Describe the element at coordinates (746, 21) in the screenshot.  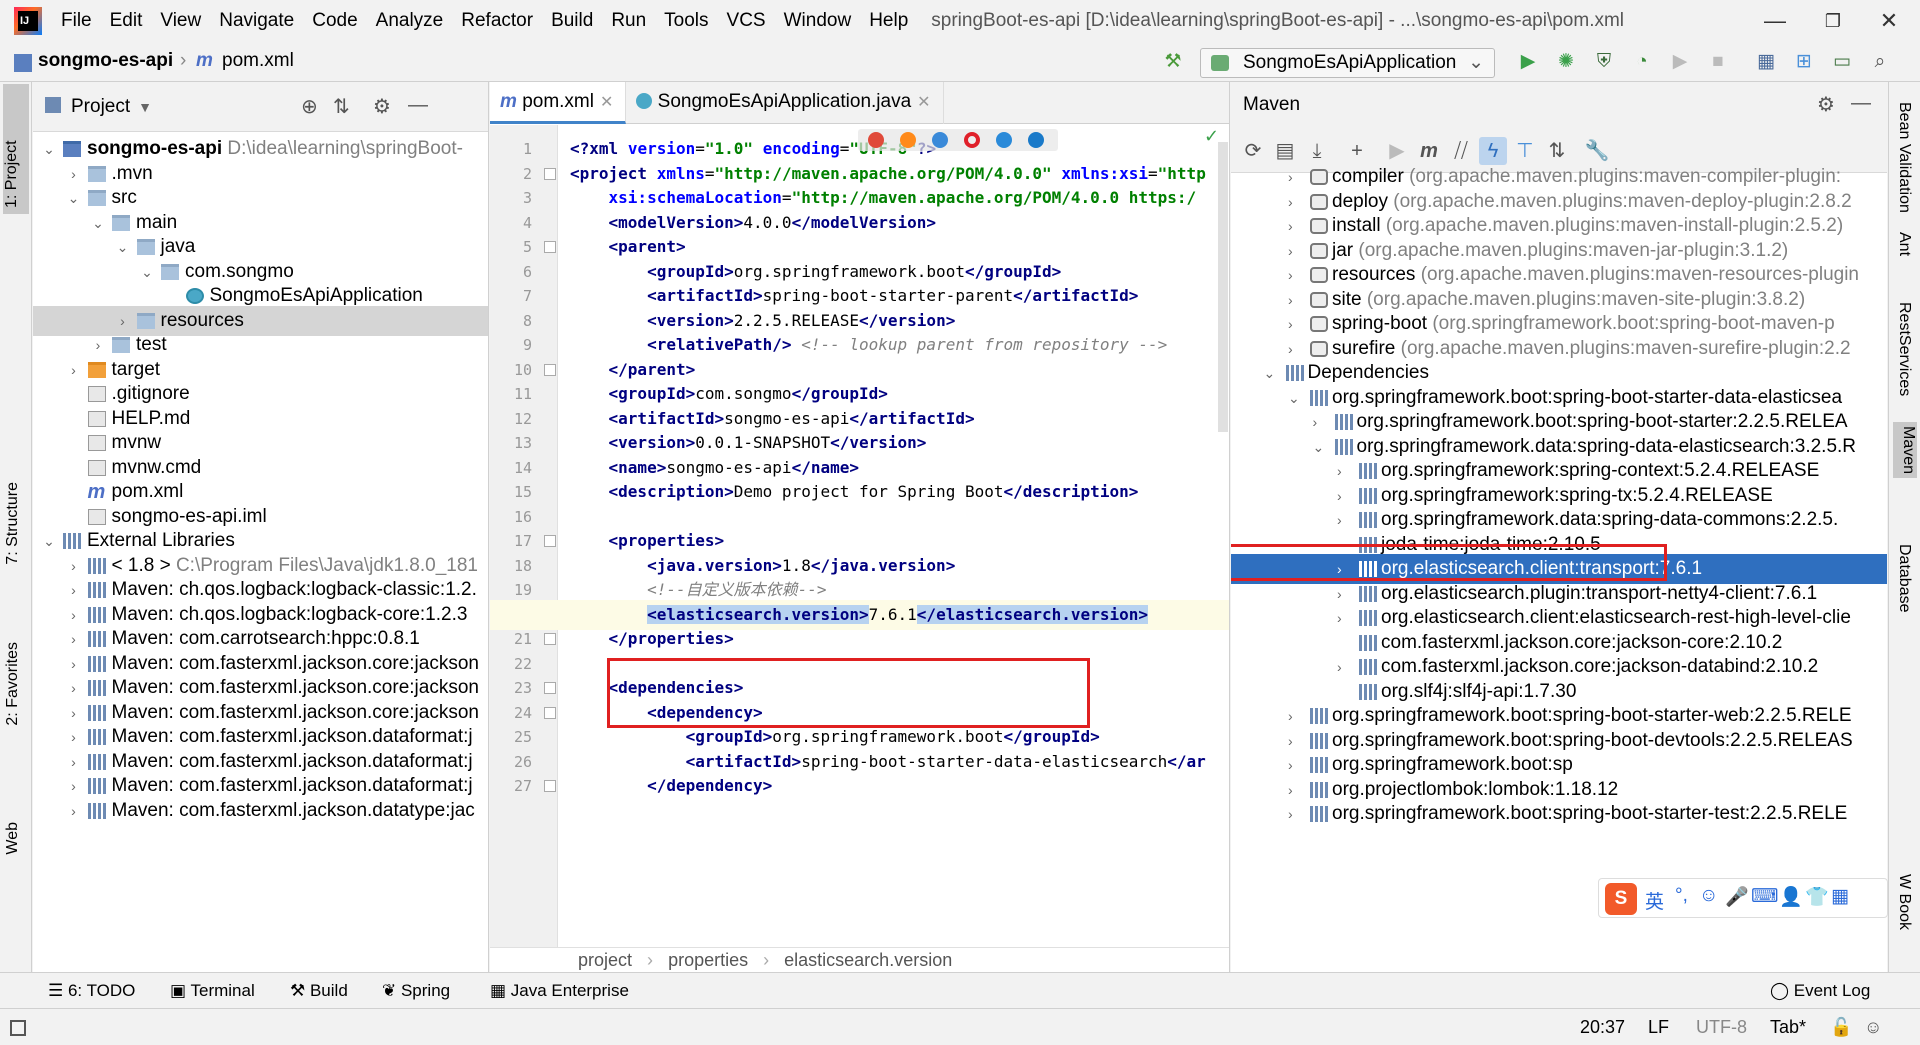
I see `menu-vcs: VCS` at that location.